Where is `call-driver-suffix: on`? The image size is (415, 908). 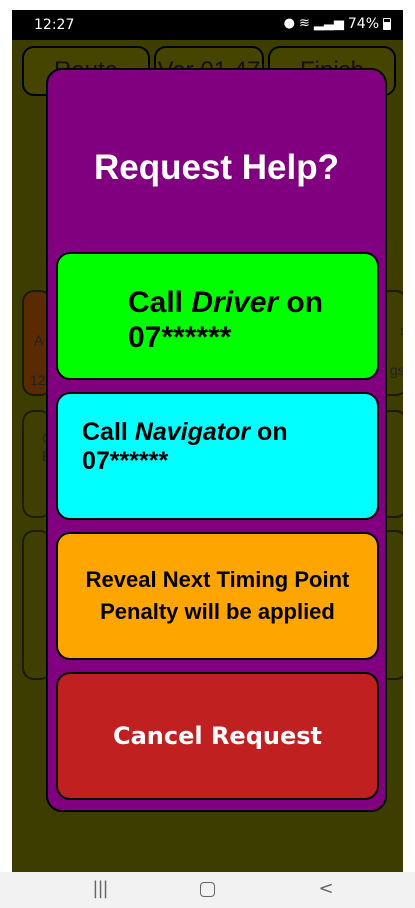 call-driver-suffix: on is located at coordinates (301, 302).